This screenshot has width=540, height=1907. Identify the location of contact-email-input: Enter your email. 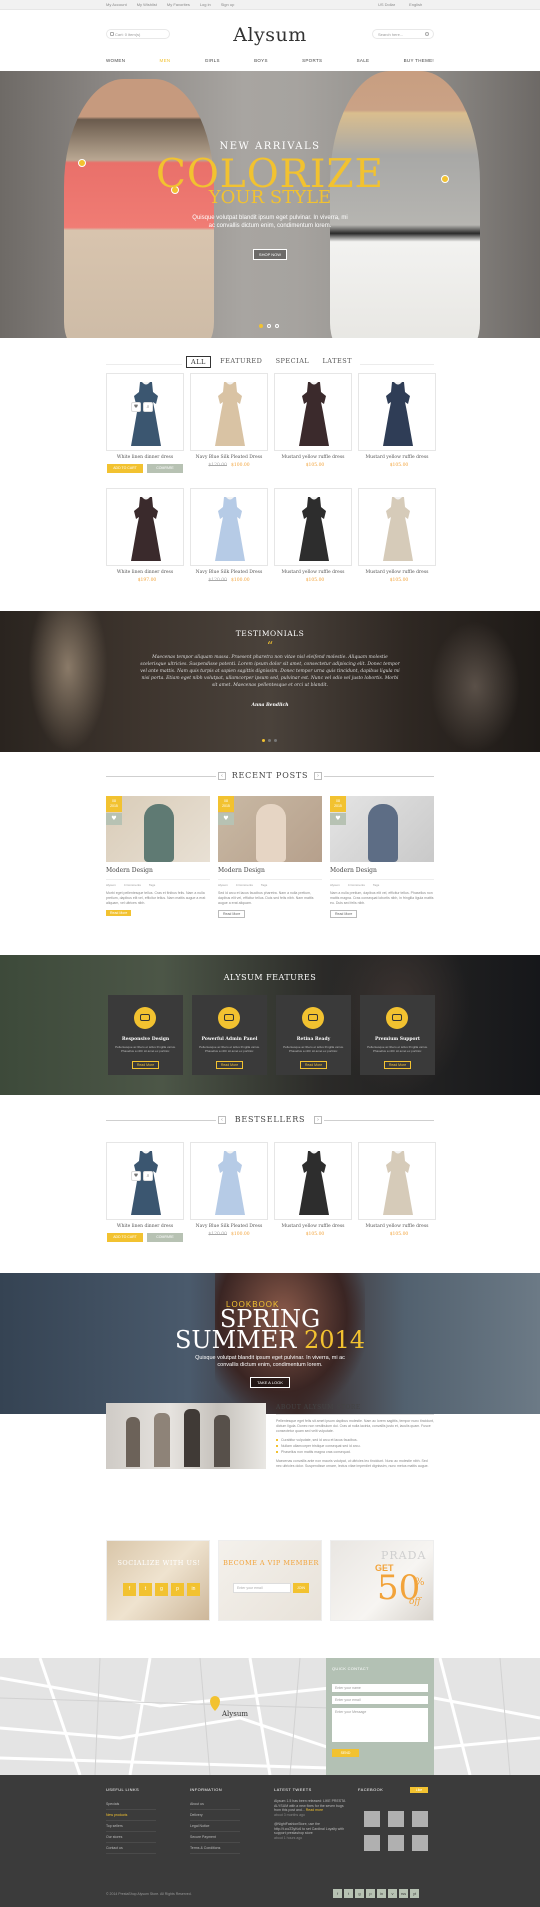
(380, 1700).